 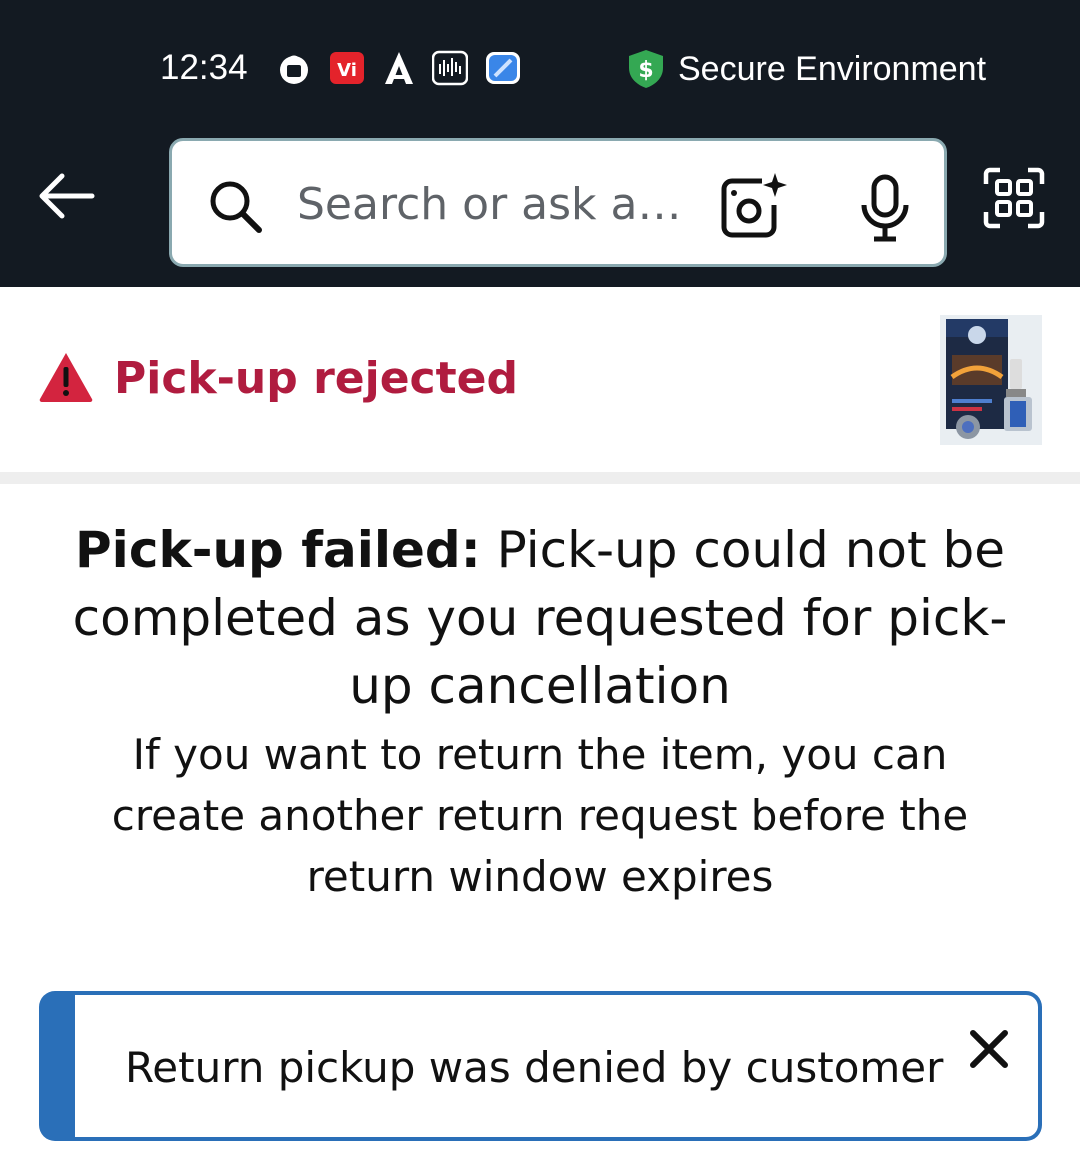 I want to click on camera-lens-icon, so click(x=753, y=206).